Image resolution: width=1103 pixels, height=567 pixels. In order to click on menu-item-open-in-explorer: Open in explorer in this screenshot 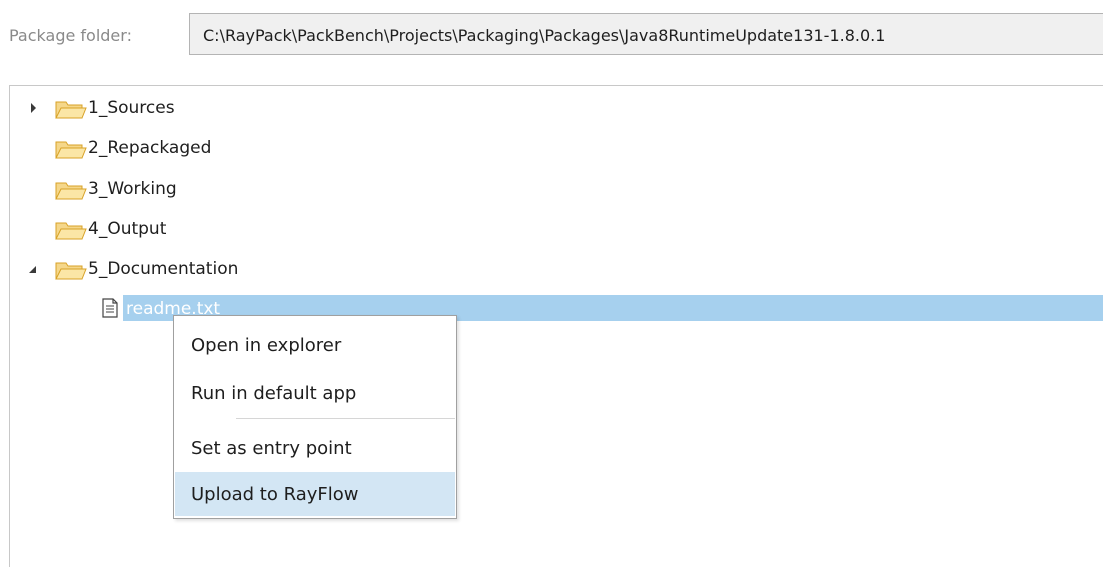, I will do `click(315, 345)`.